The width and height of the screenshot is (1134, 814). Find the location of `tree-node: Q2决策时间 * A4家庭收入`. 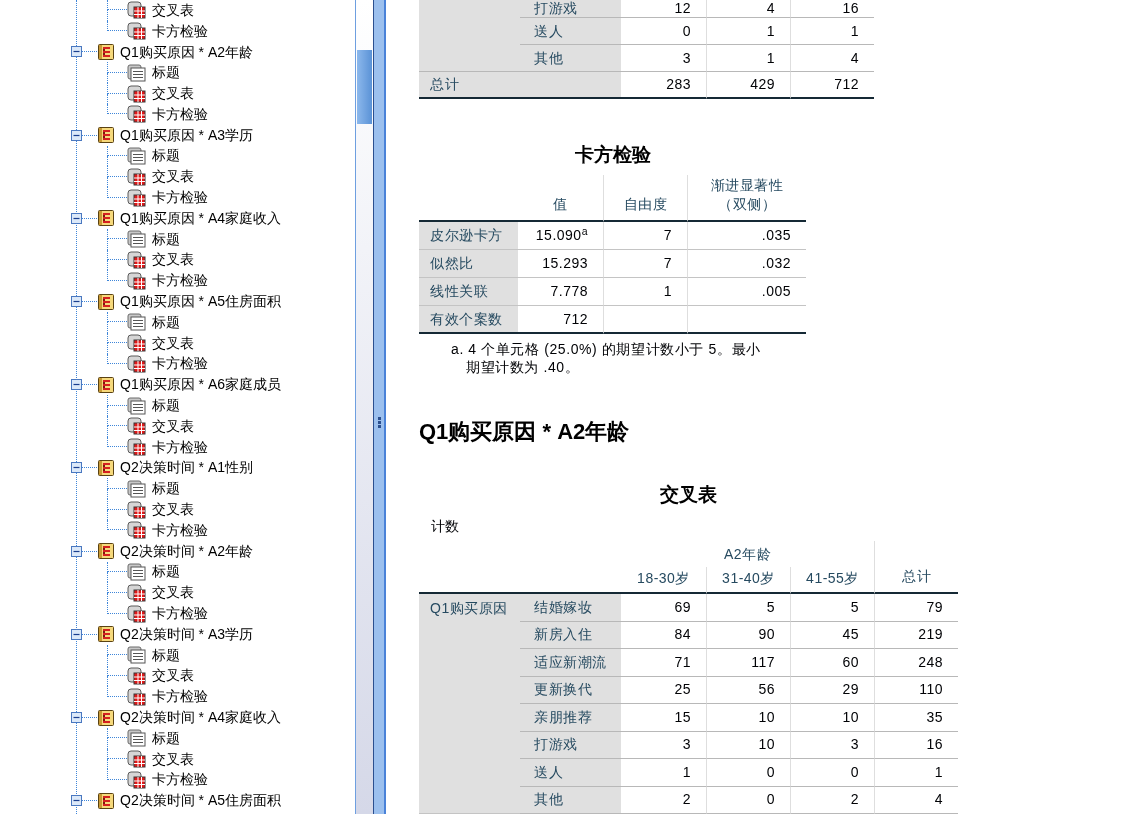

tree-node: Q2决策时间 * A4家庭收入 is located at coordinates (189, 717).